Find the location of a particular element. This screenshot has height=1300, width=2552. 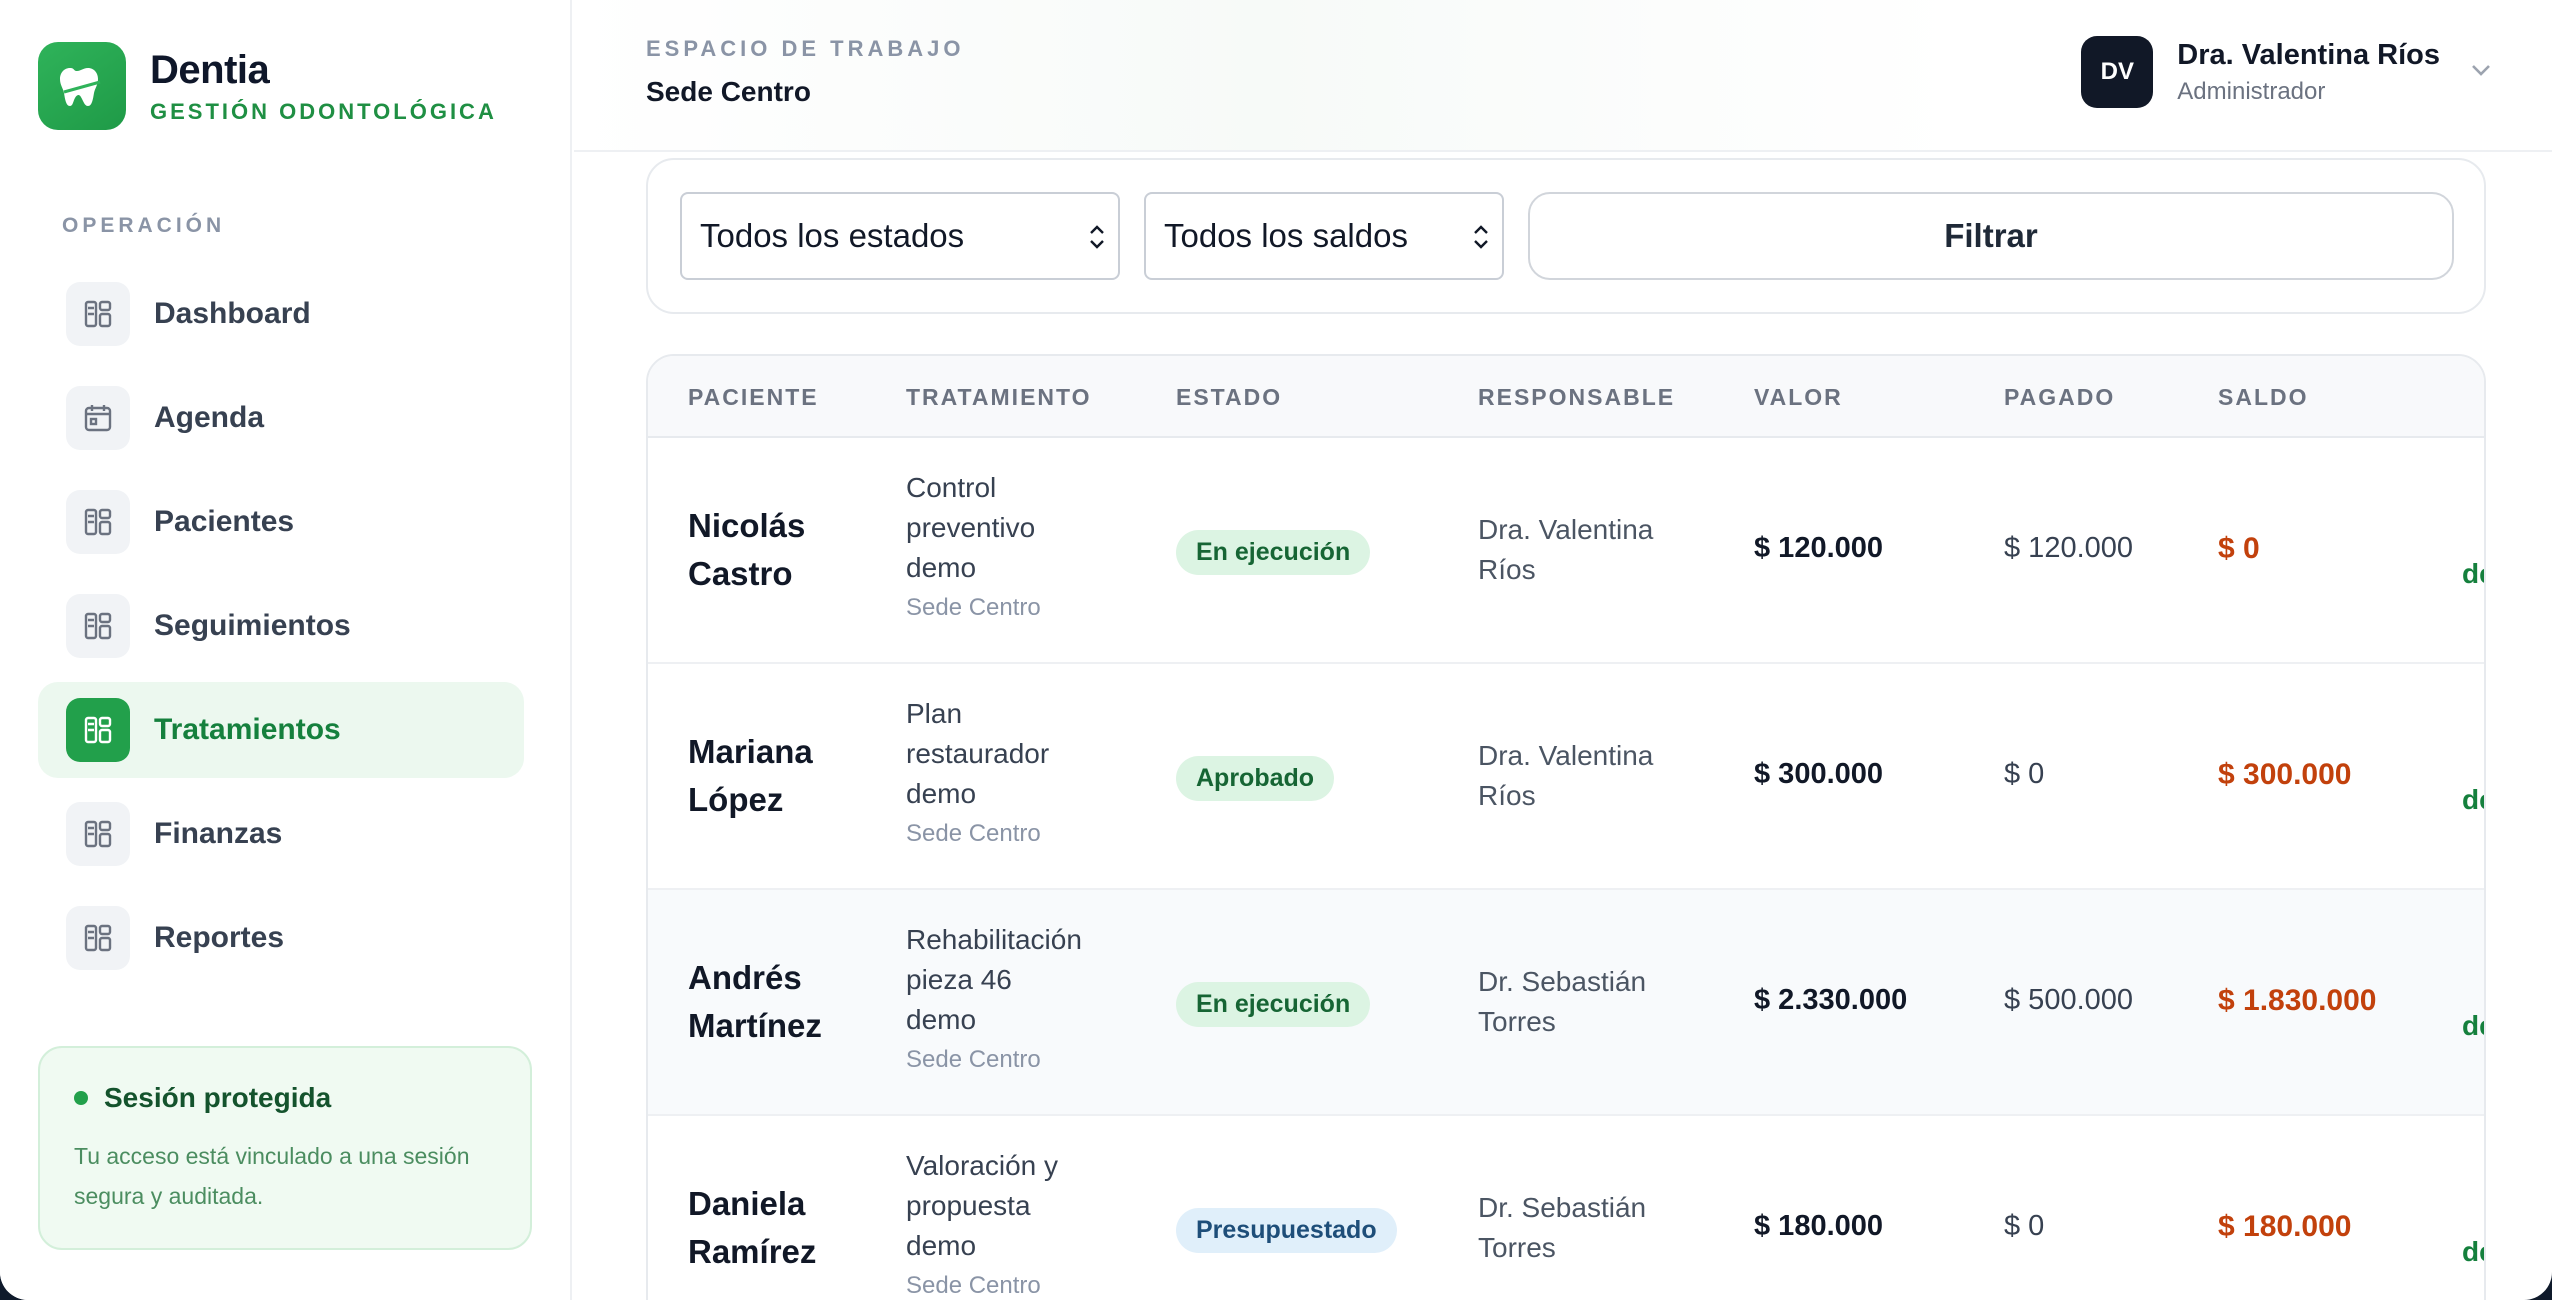

column-header-responsable: RESPONSABLE is located at coordinates (1576, 397).